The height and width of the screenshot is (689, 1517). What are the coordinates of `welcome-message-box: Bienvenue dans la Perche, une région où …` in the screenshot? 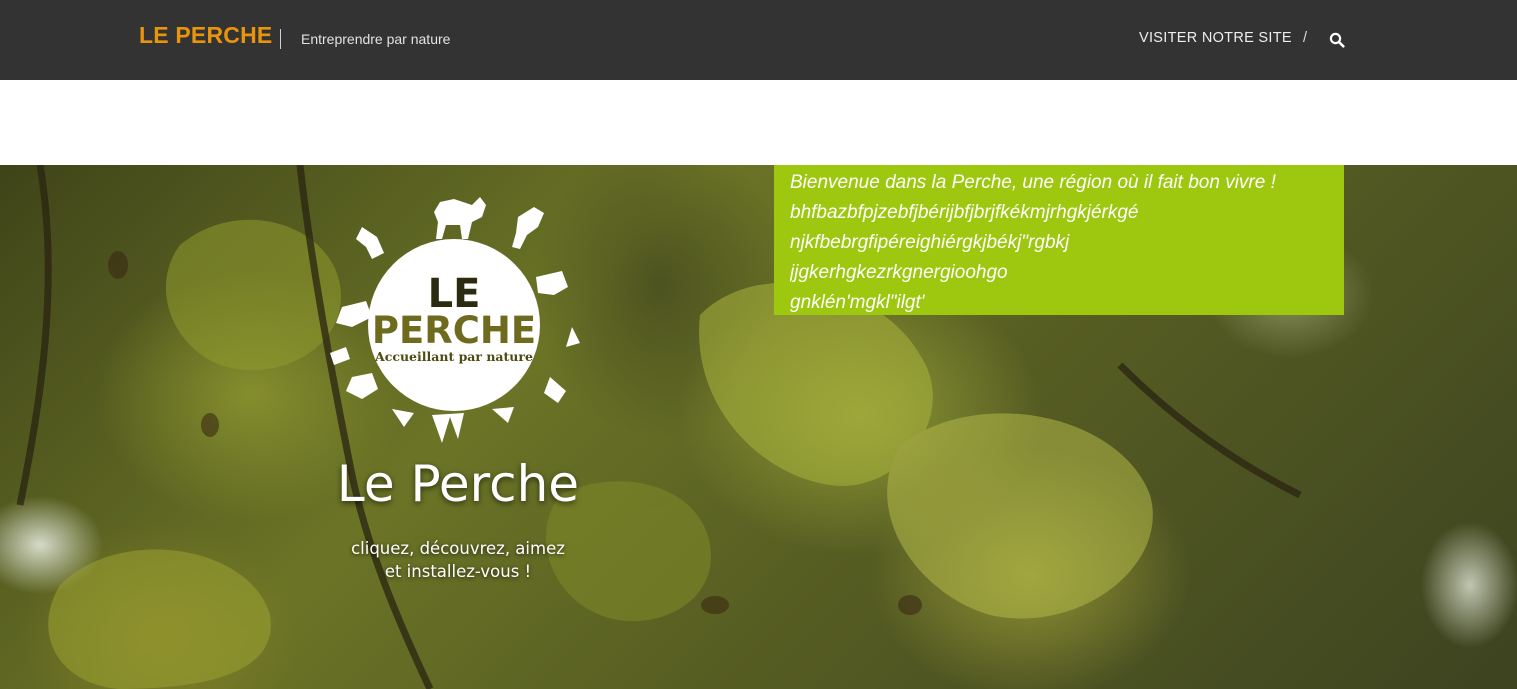 It's located at (1059, 240).